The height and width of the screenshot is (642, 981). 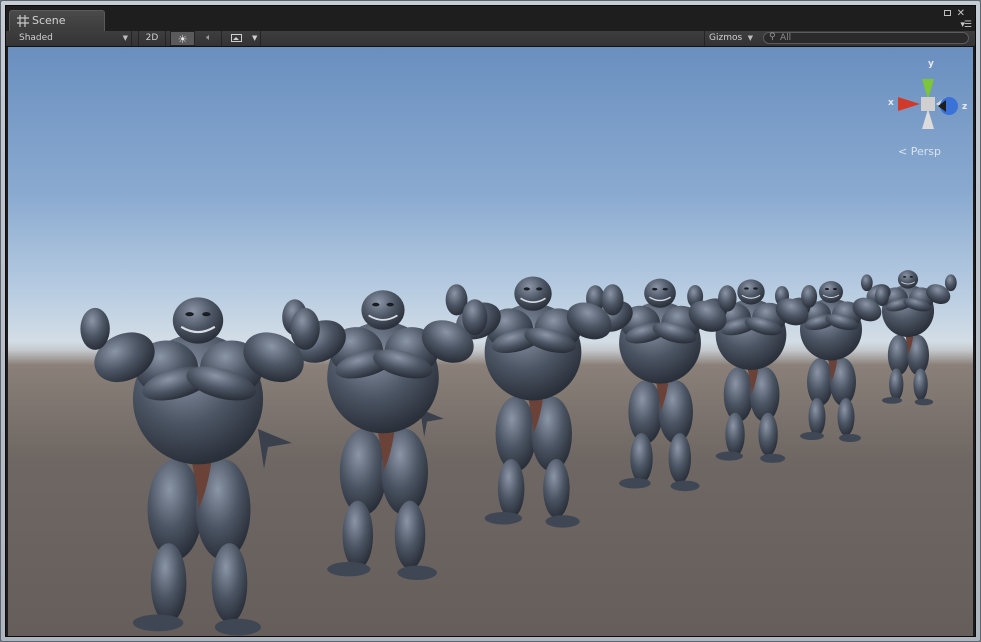 I want to click on lighting-toggle-button: ☀, so click(x=182, y=38).